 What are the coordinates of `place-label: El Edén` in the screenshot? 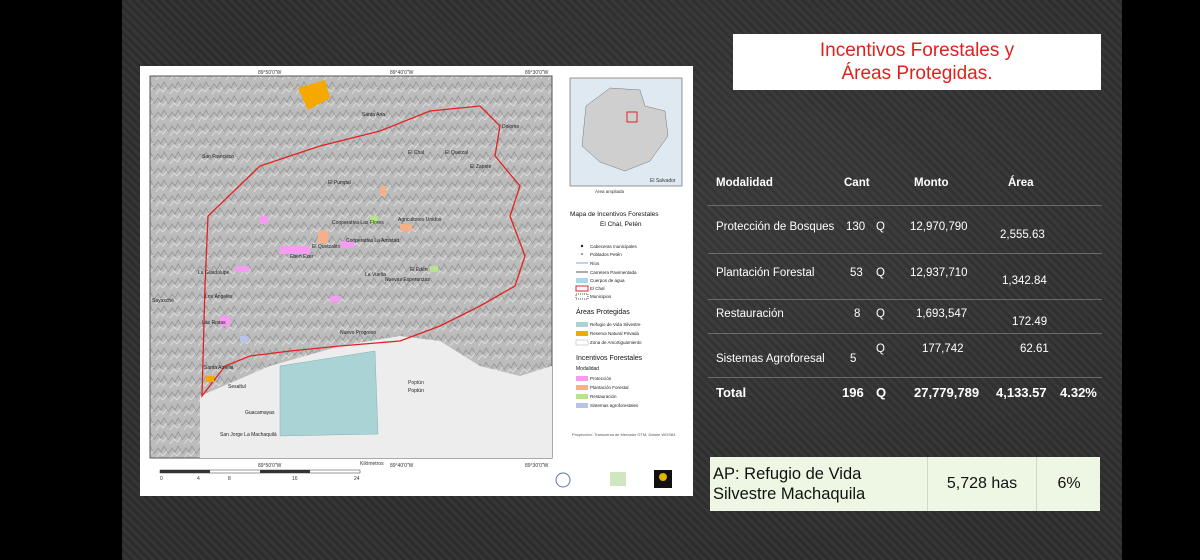 It's located at (419, 270).